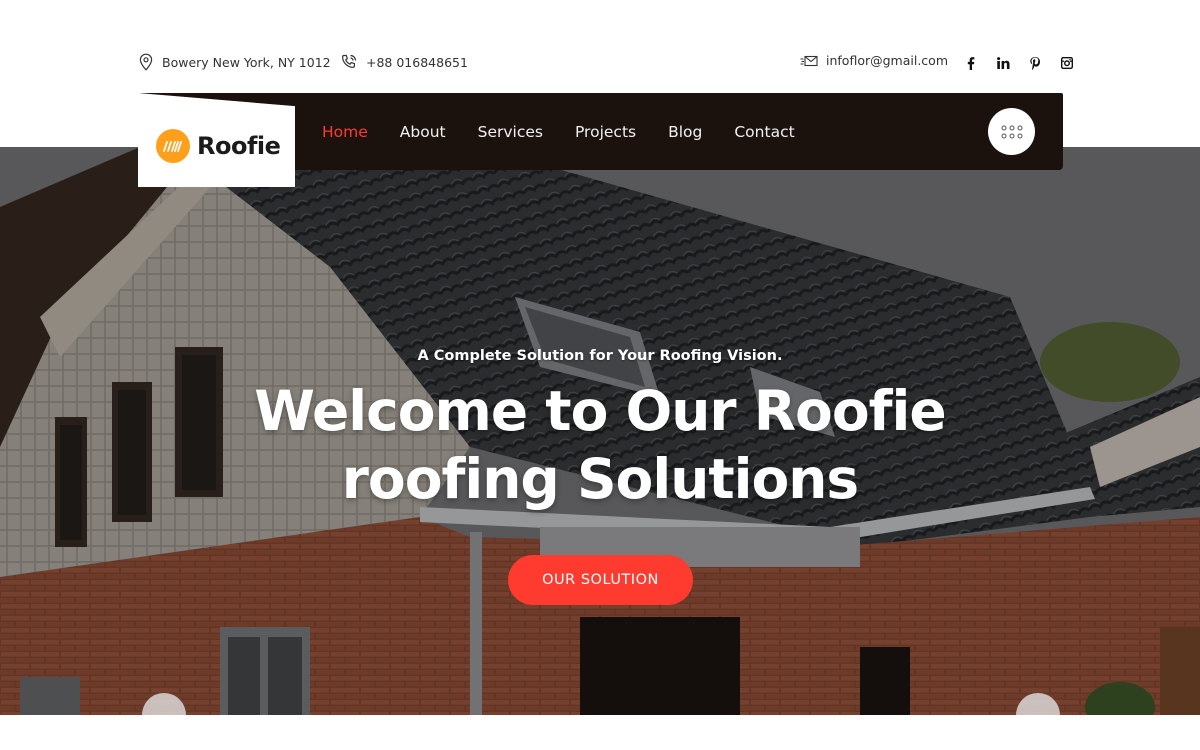 The height and width of the screenshot is (750, 1200). What do you see at coordinates (1003, 63) in the screenshot?
I see `linkedin-icon` at bounding box center [1003, 63].